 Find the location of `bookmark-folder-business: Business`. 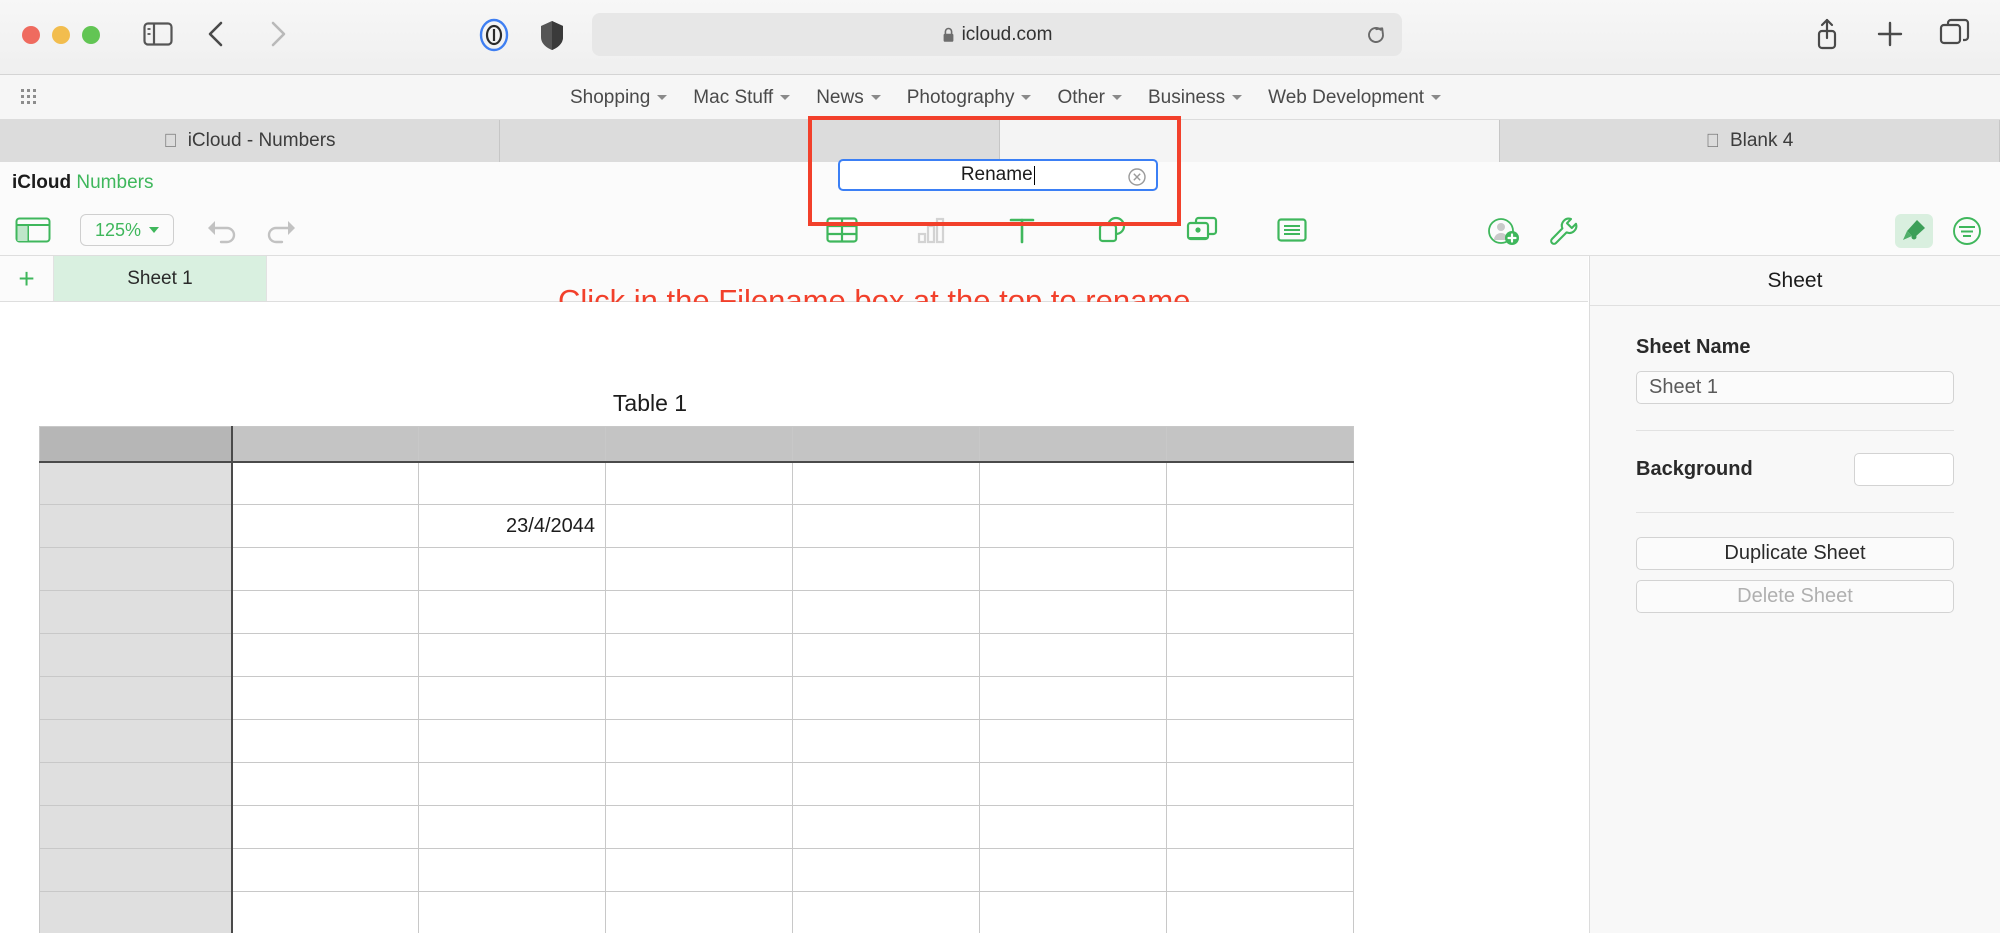

bookmark-folder-business: Business is located at coordinates (1195, 98).